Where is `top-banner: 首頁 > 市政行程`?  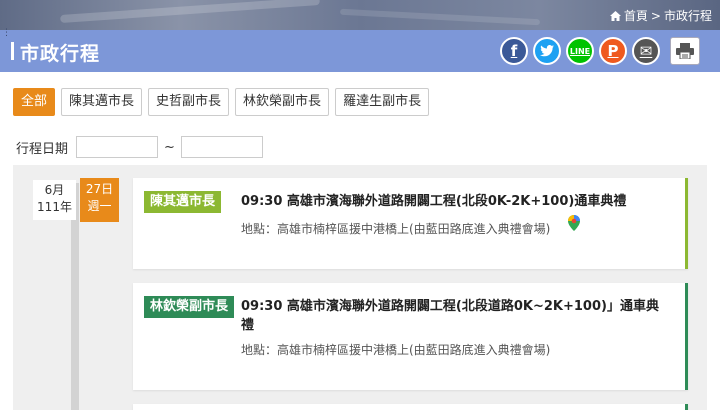
top-banner: 首頁 > 市政行程 is located at coordinates (360, 15).